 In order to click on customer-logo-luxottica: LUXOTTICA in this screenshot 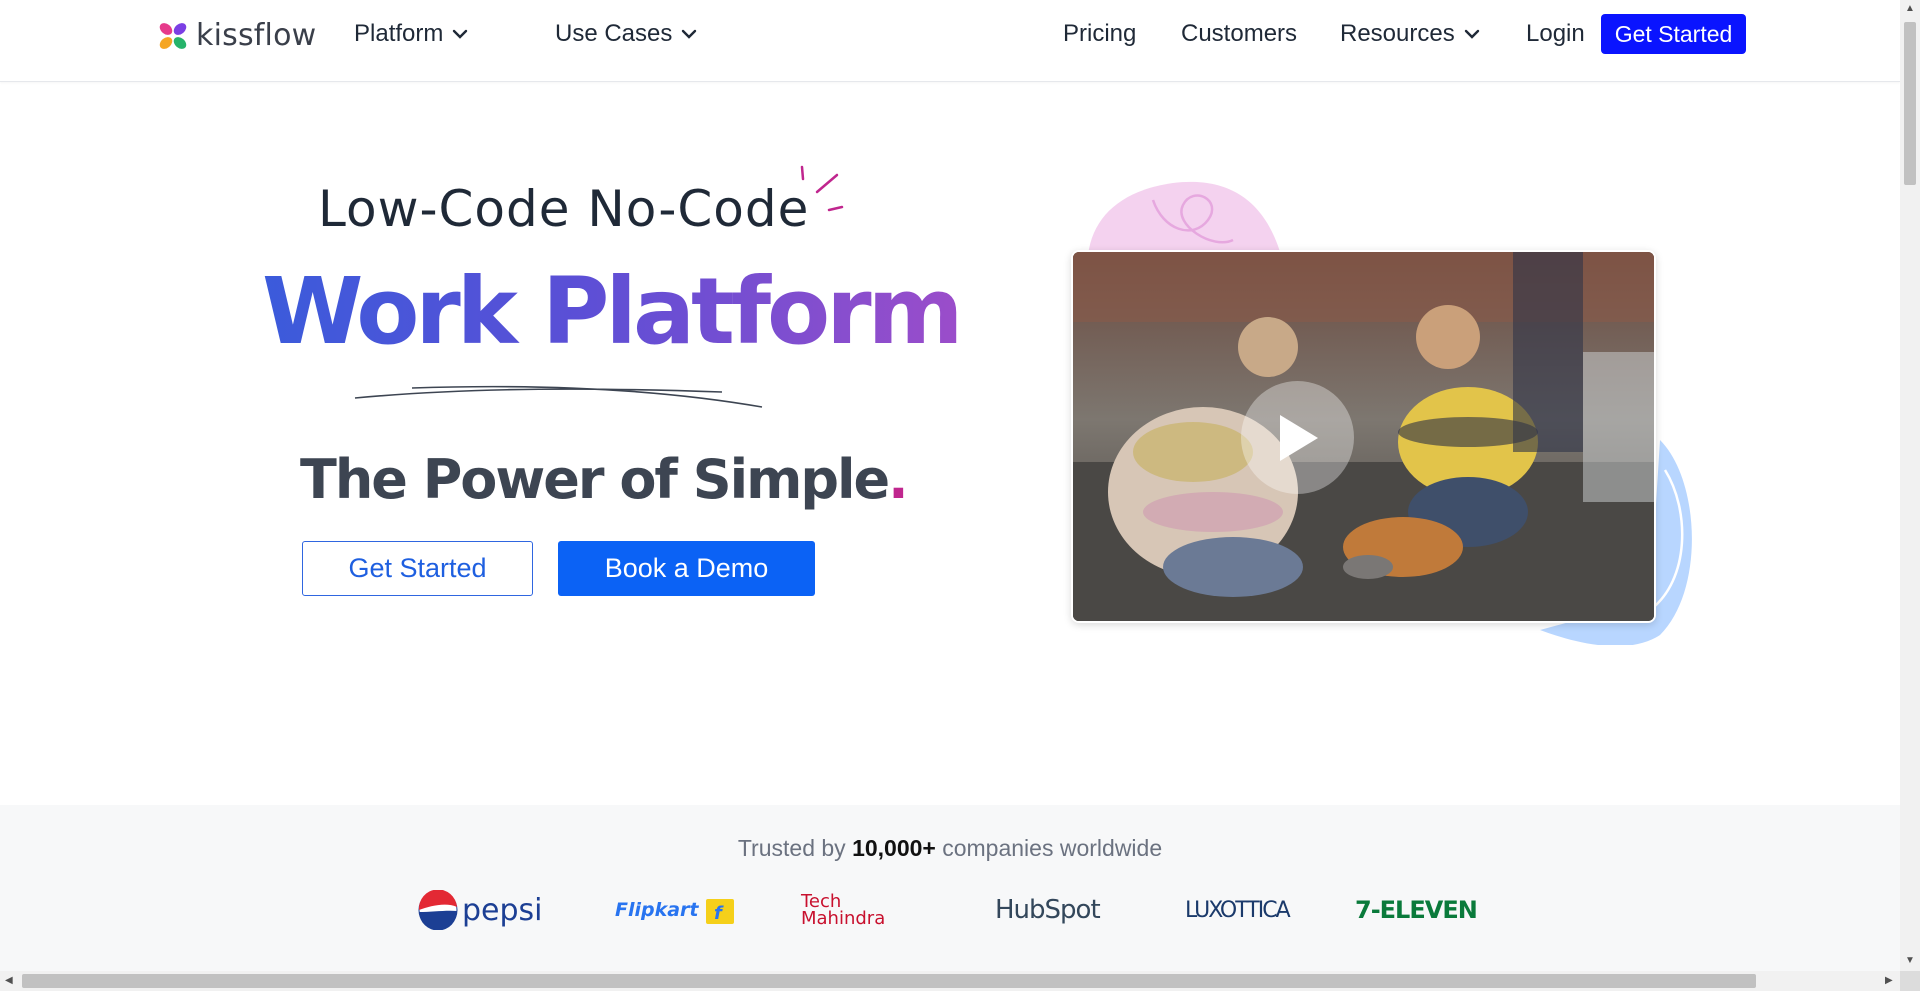, I will do `click(1238, 910)`.